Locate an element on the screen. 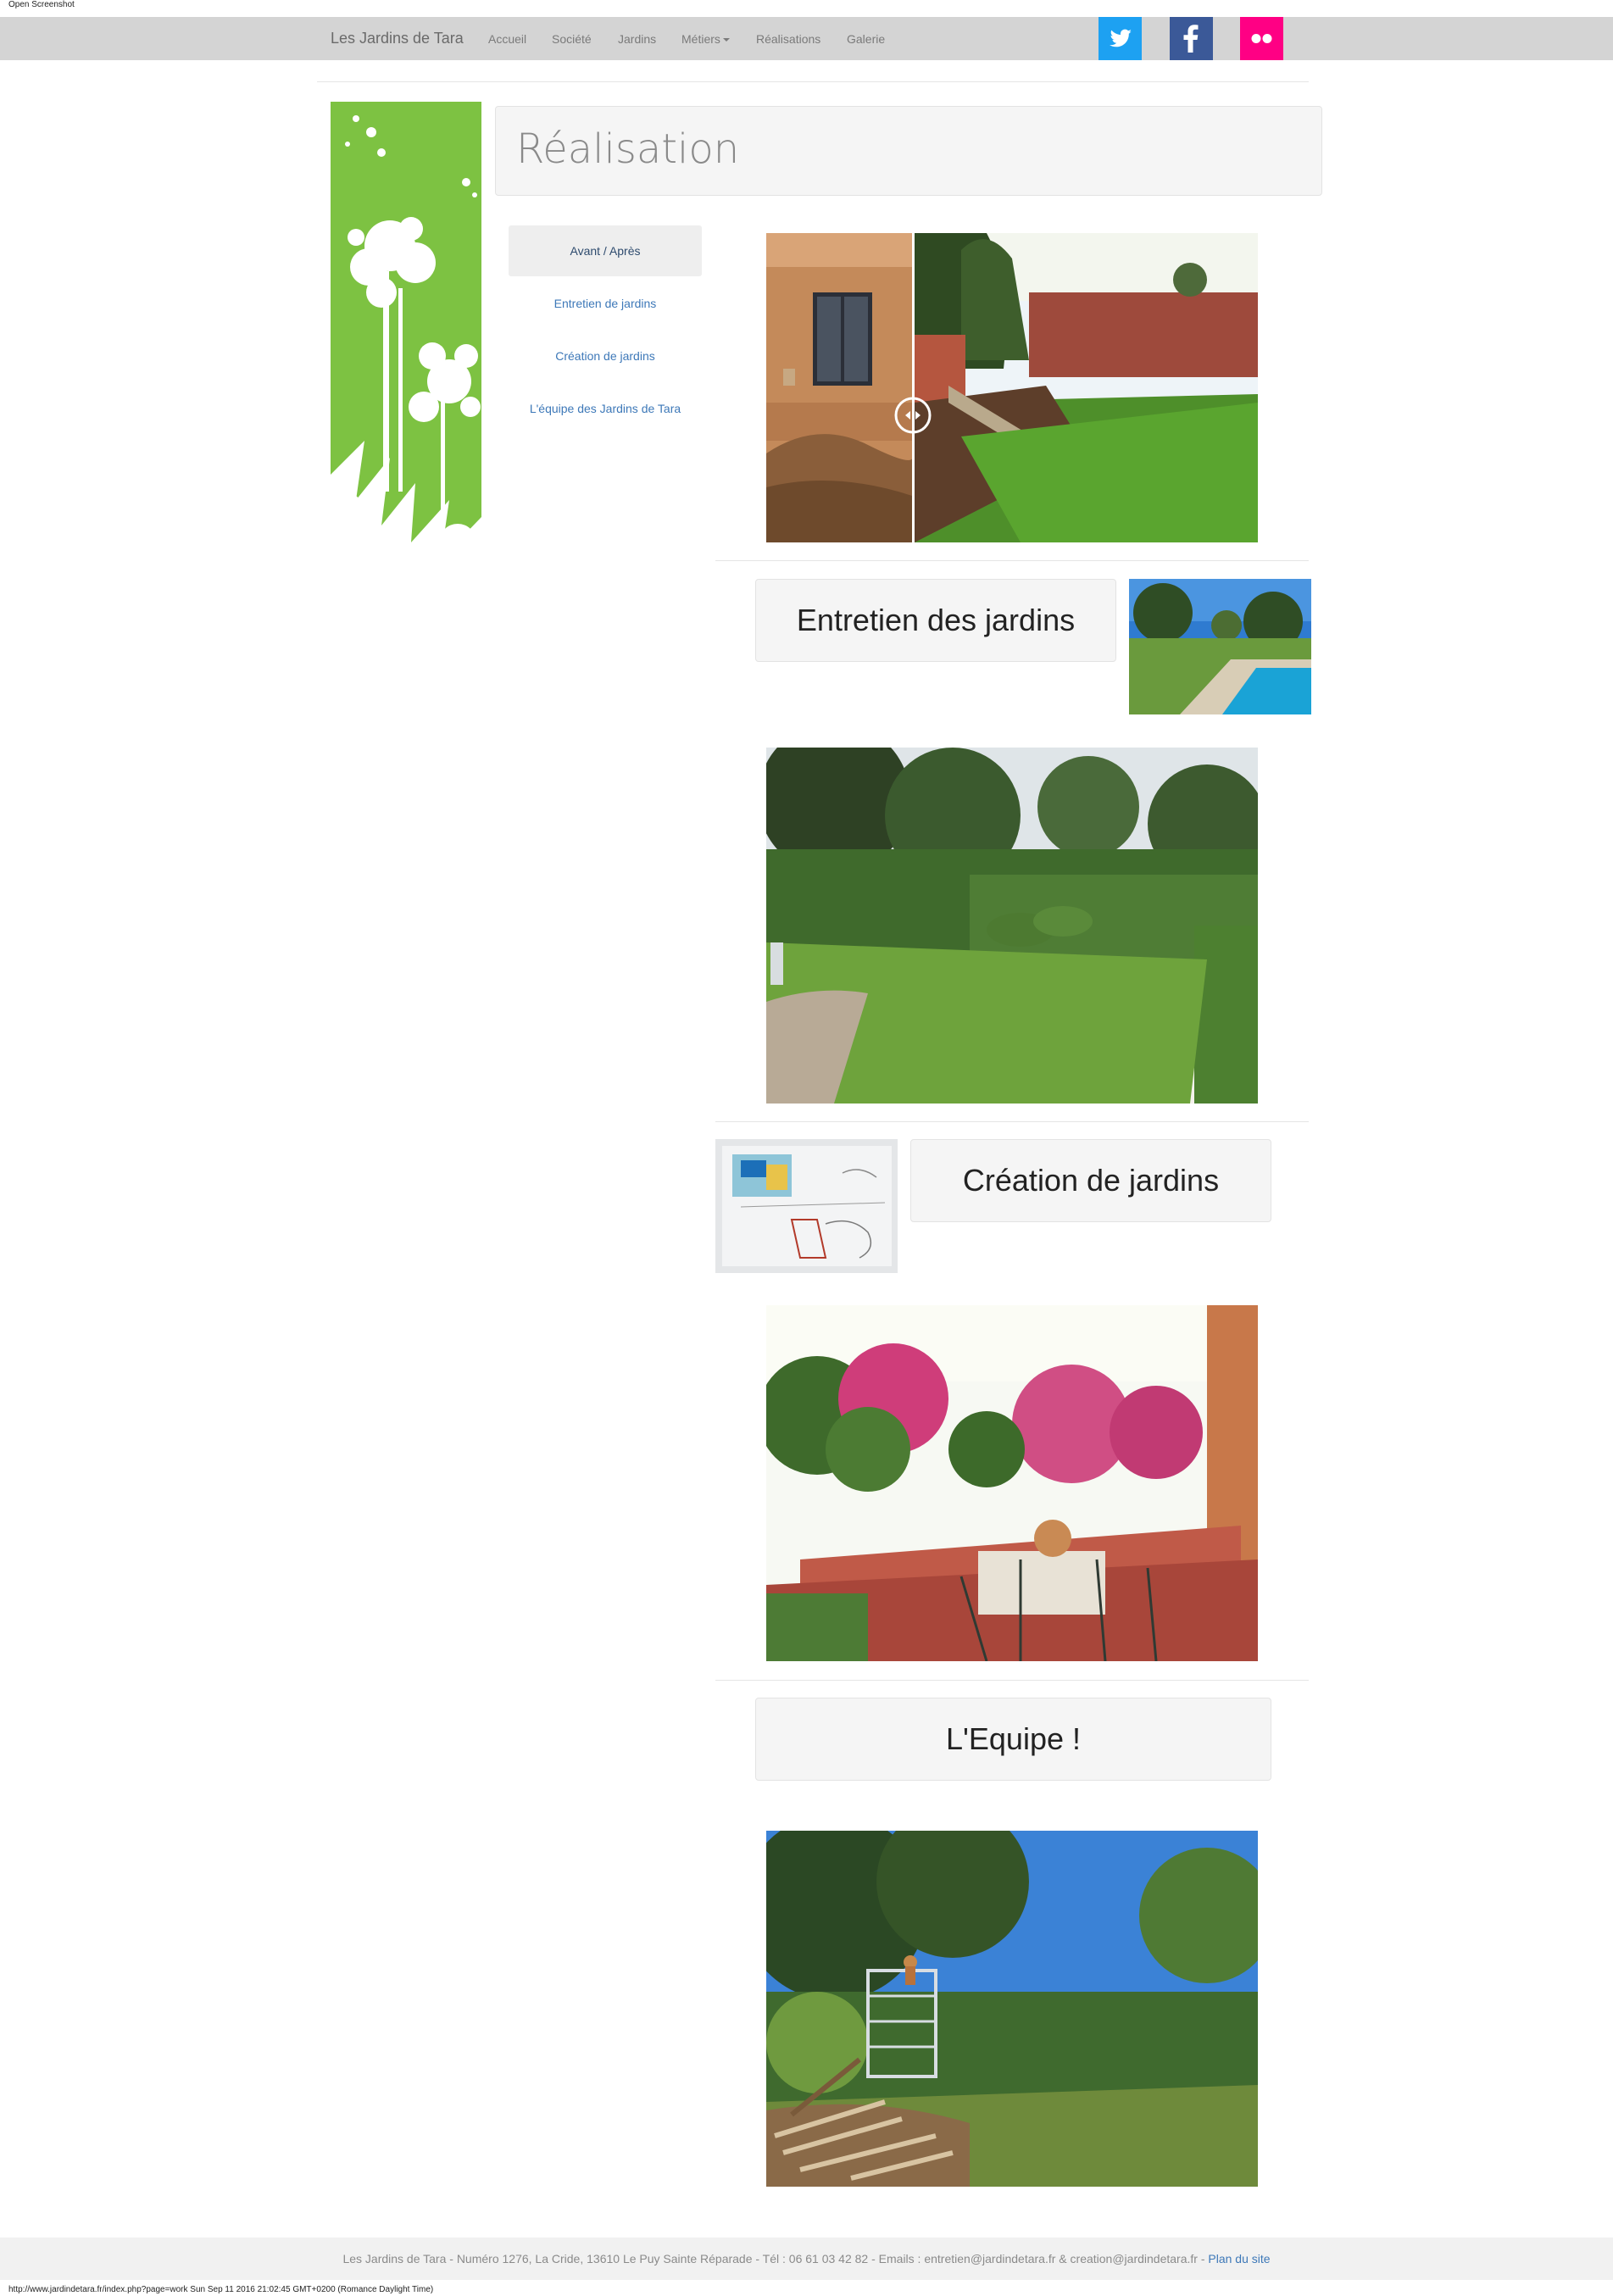  caret-down-icon is located at coordinates (726, 40).